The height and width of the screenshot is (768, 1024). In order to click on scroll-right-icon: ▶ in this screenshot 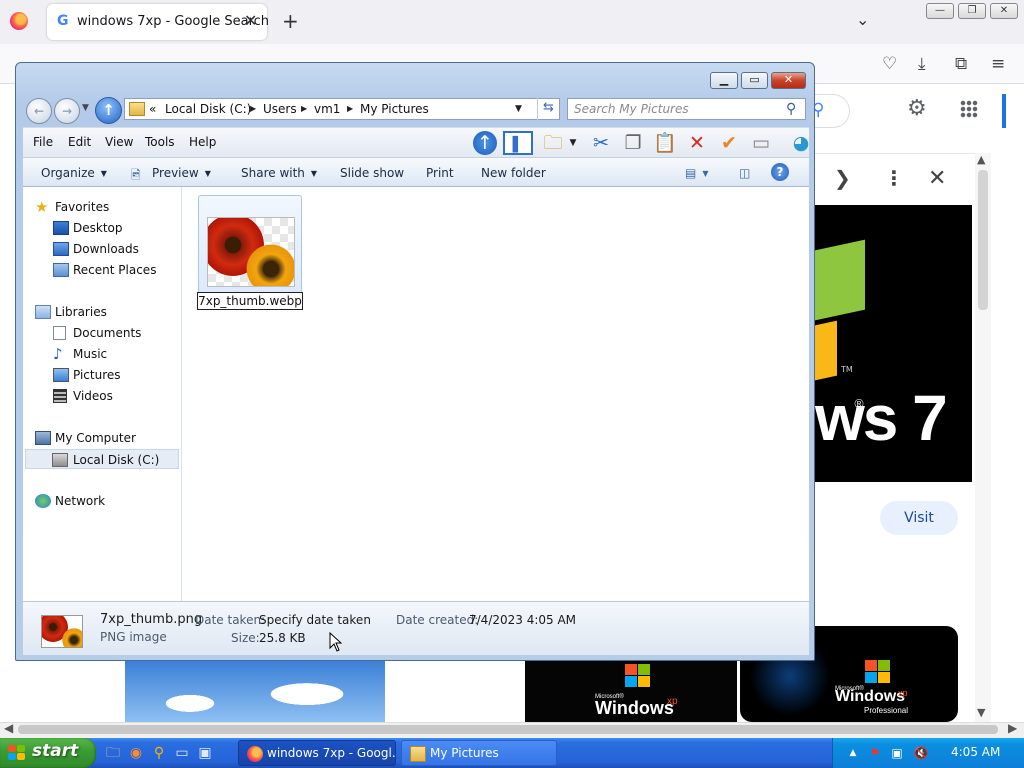, I will do `click(1012, 728)`.